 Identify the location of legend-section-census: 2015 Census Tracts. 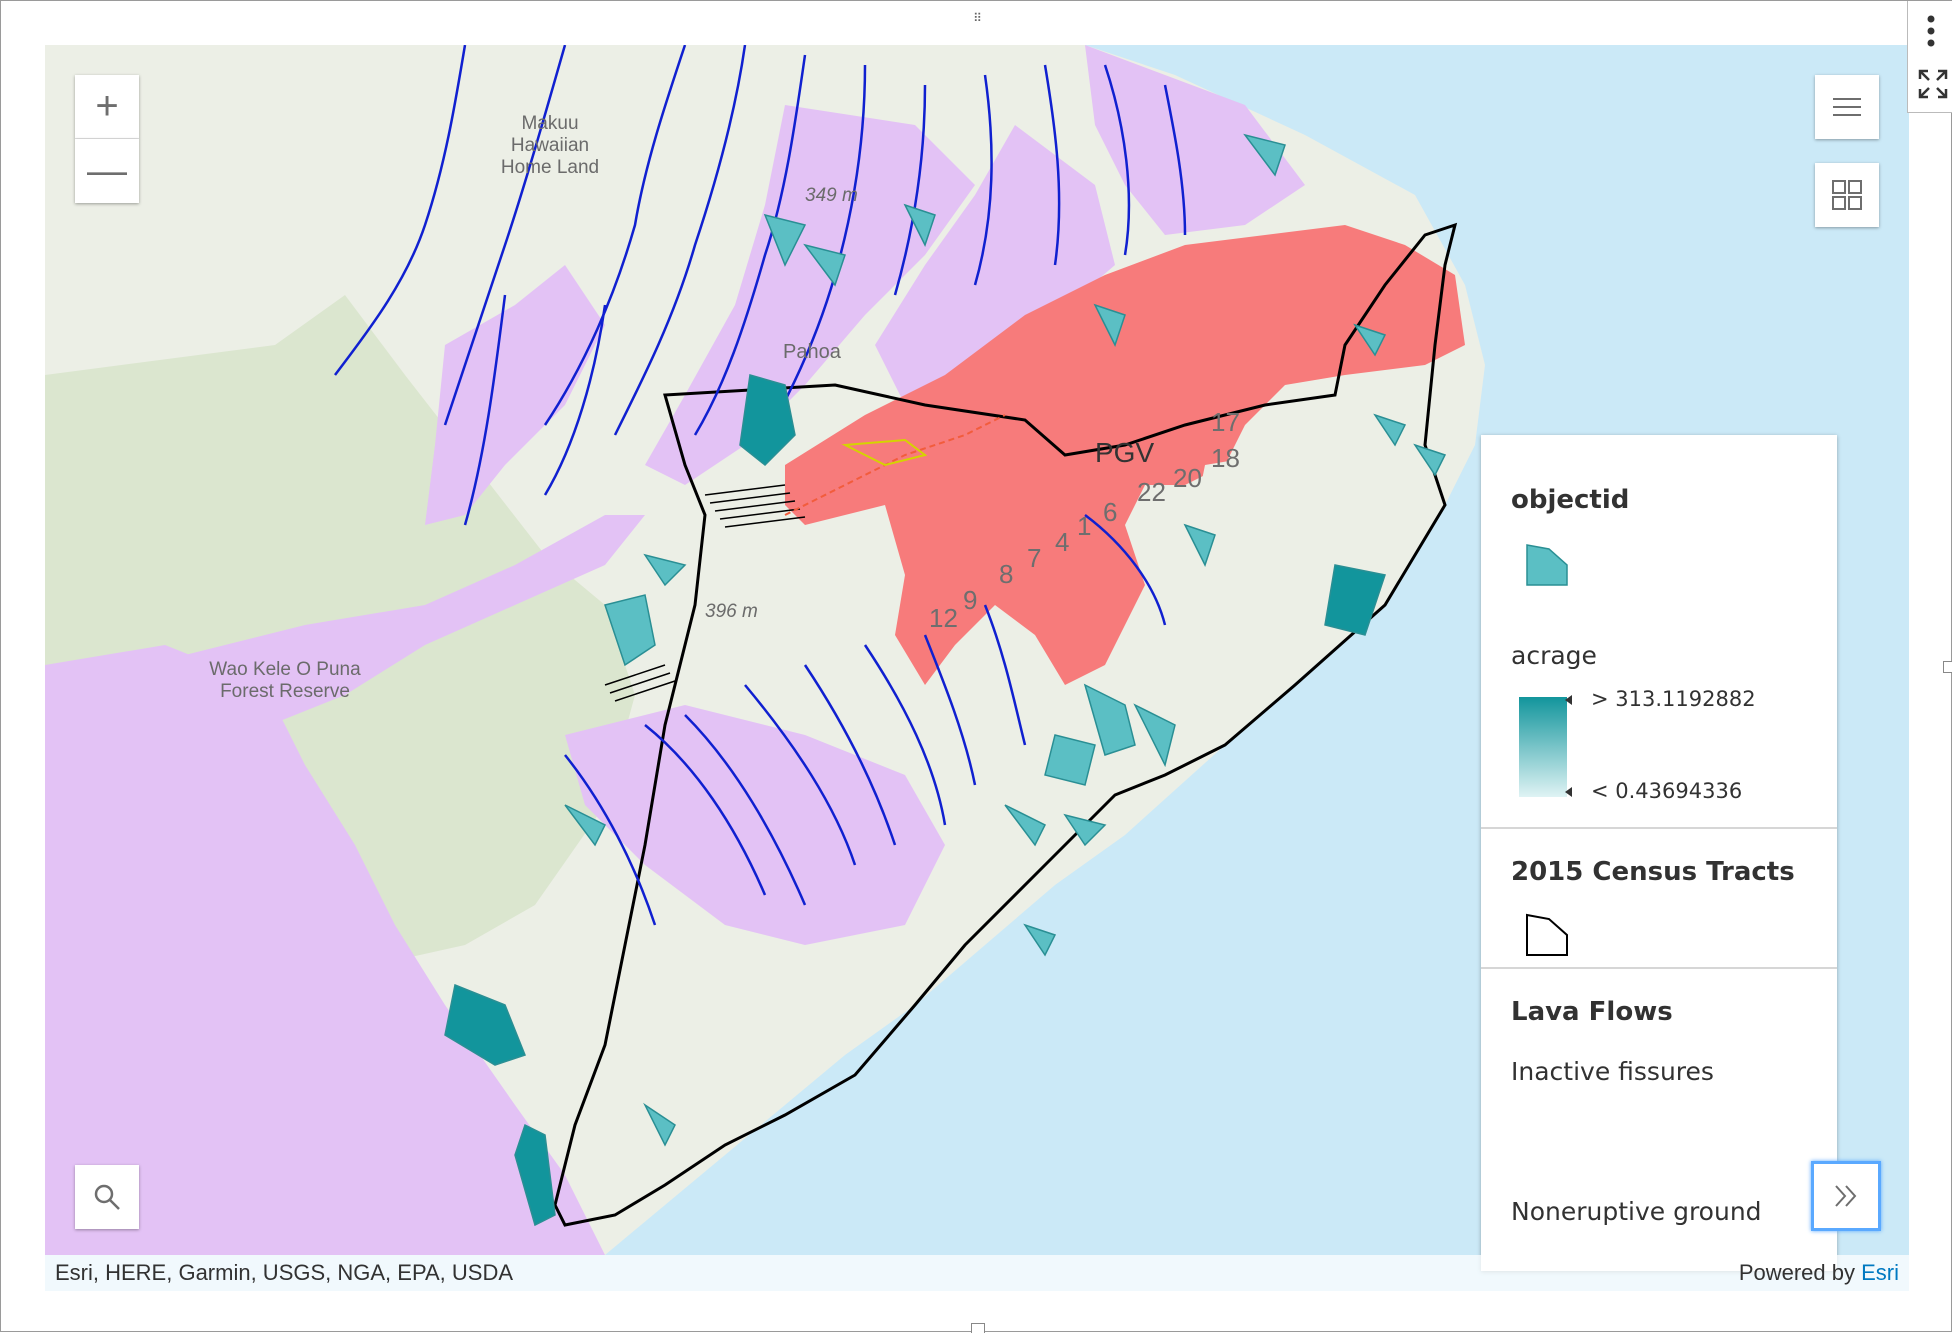
(1659, 899).